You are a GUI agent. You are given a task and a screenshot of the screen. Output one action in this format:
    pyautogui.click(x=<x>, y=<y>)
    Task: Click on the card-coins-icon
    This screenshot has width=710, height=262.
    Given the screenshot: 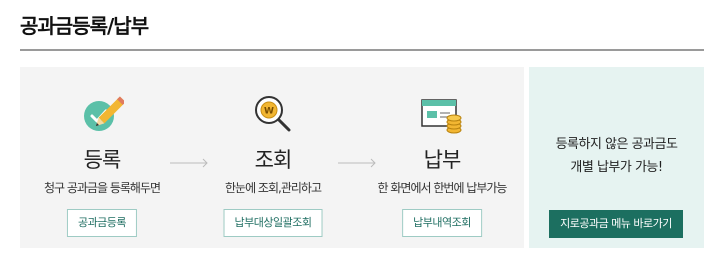 What is the action you would take?
    pyautogui.click(x=441, y=116)
    